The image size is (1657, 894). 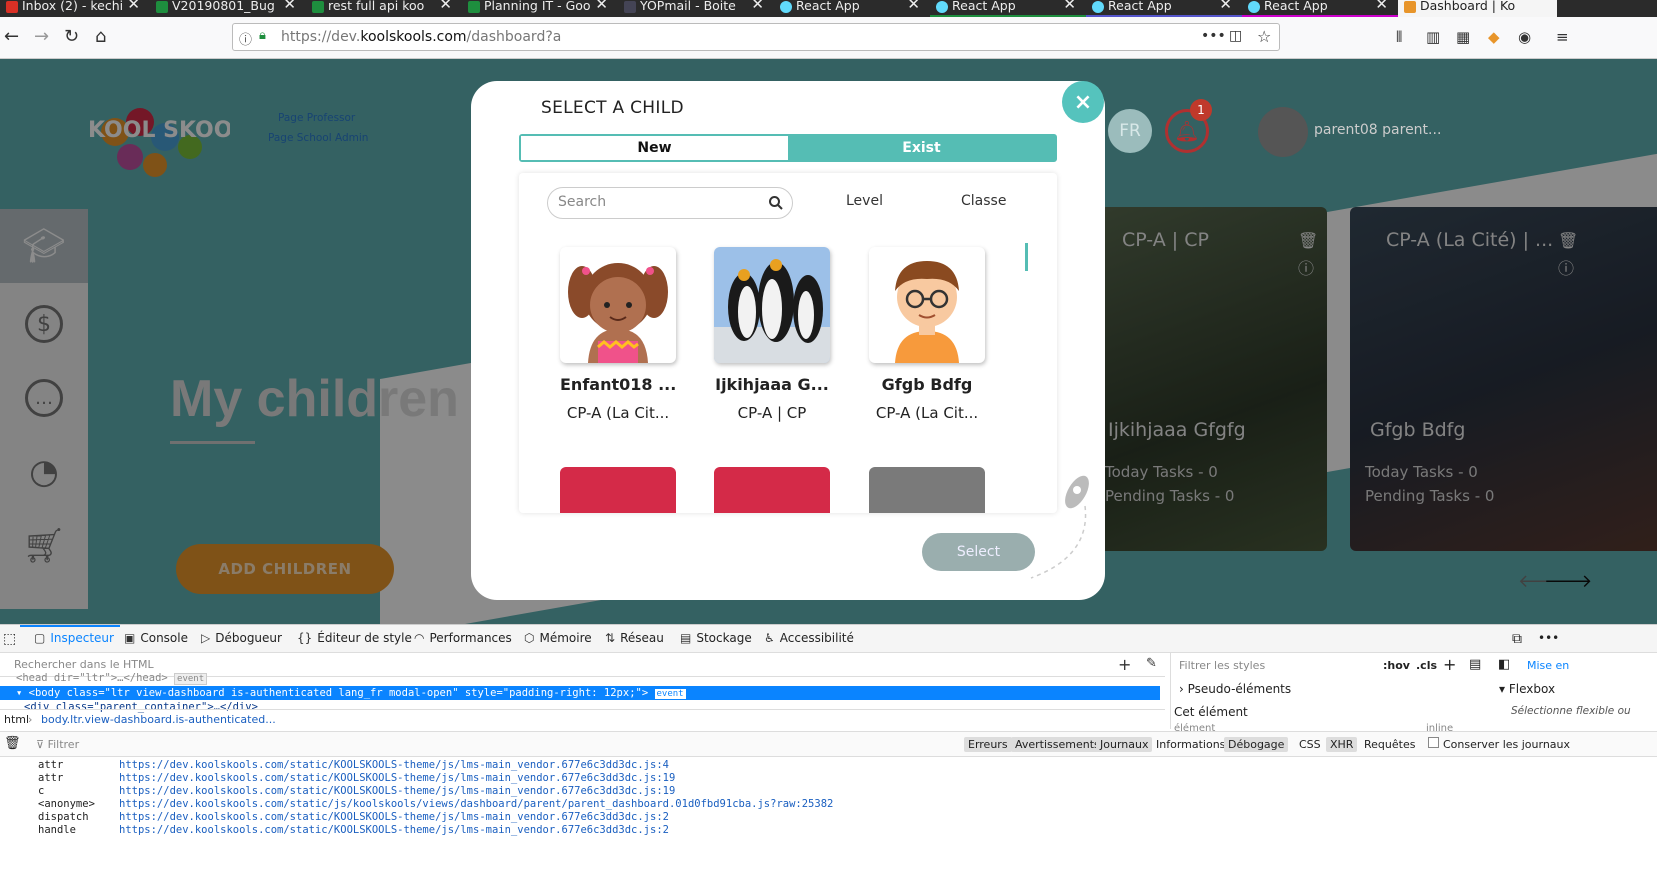 I want to click on eyedropper-icon: ✎, so click(x=1151, y=663).